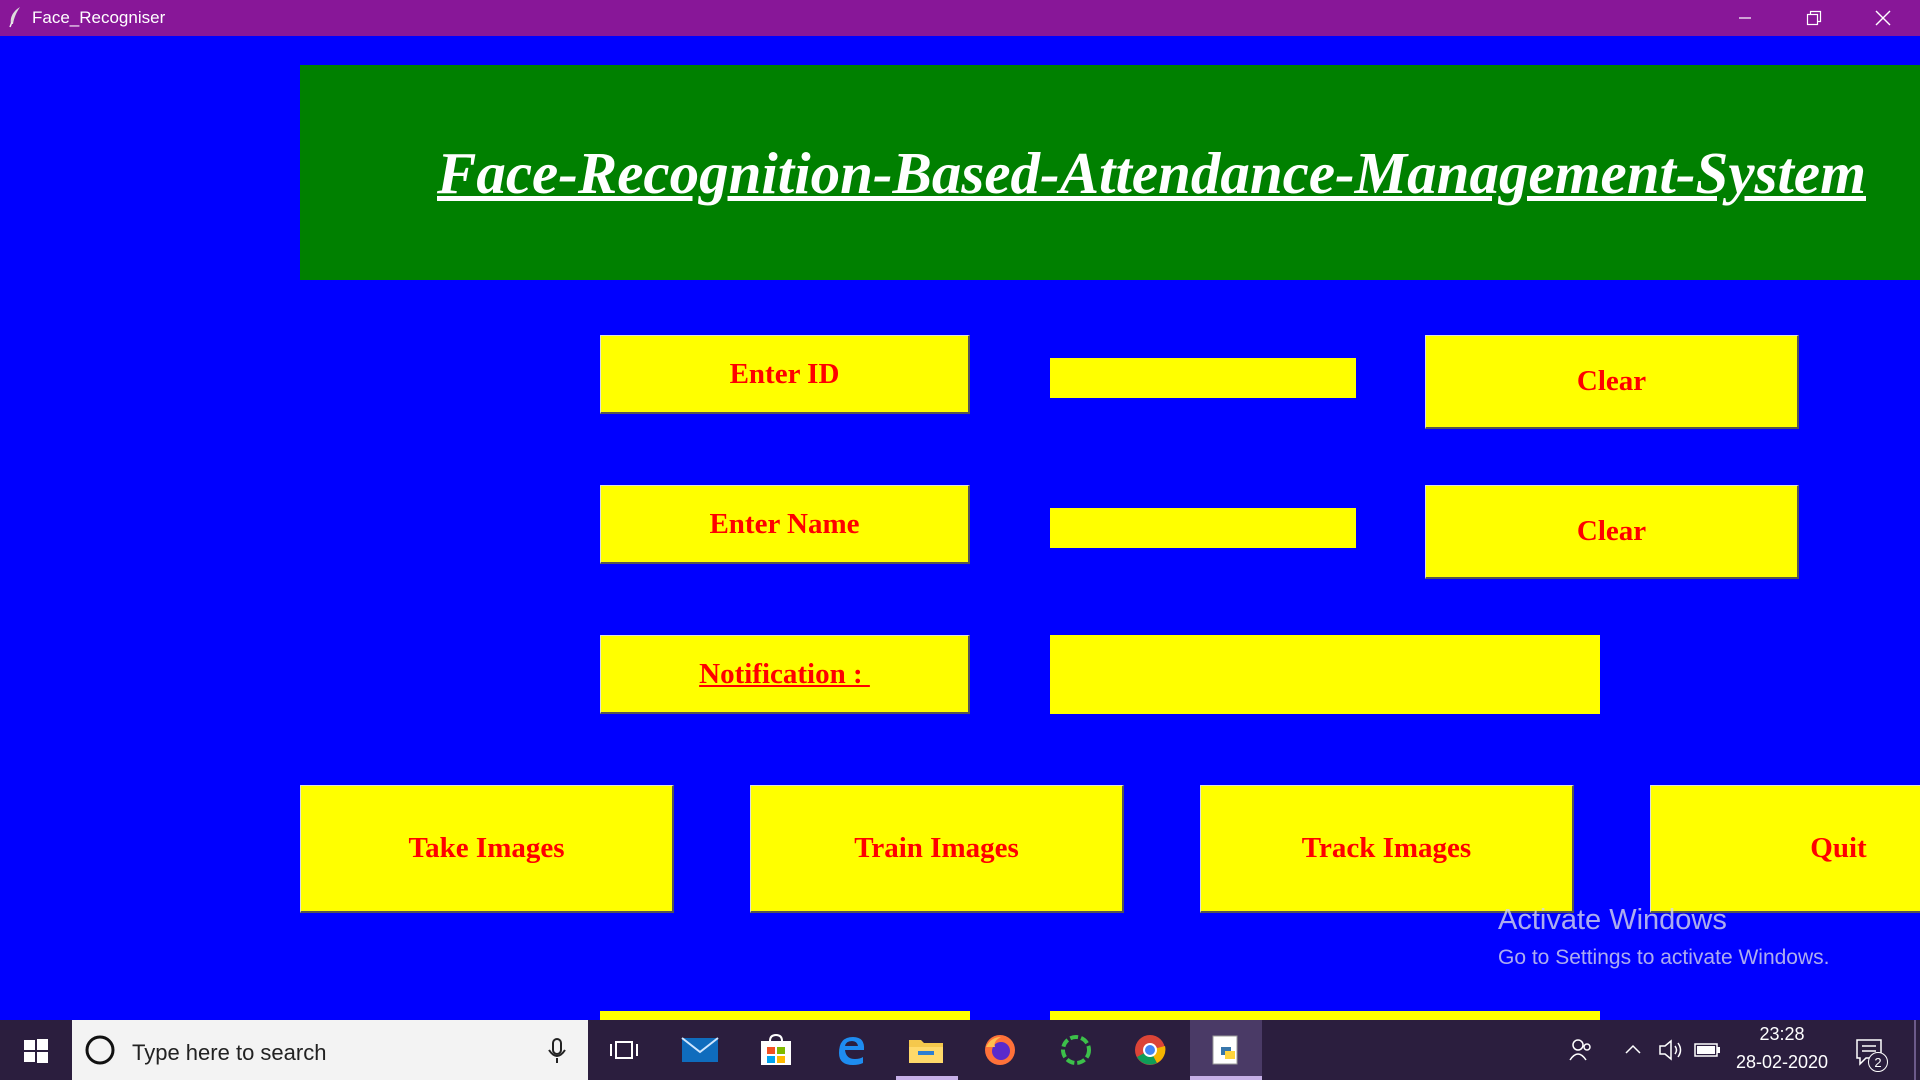 This screenshot has height=1080, width=1920. I want to click on name-input, so click(1203, 528).